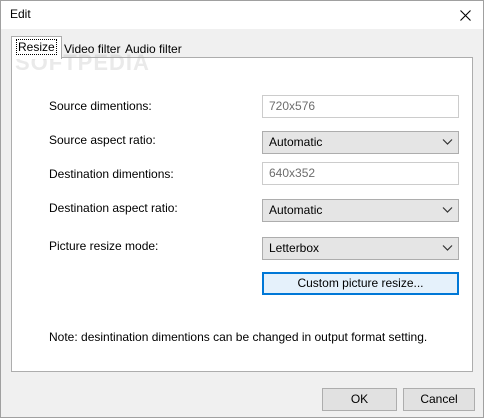  What do you see at coordinates (360, 173) in the screenshot?
I see `dest-dimensions-field: 640x352` at bounding box center [360, 173].